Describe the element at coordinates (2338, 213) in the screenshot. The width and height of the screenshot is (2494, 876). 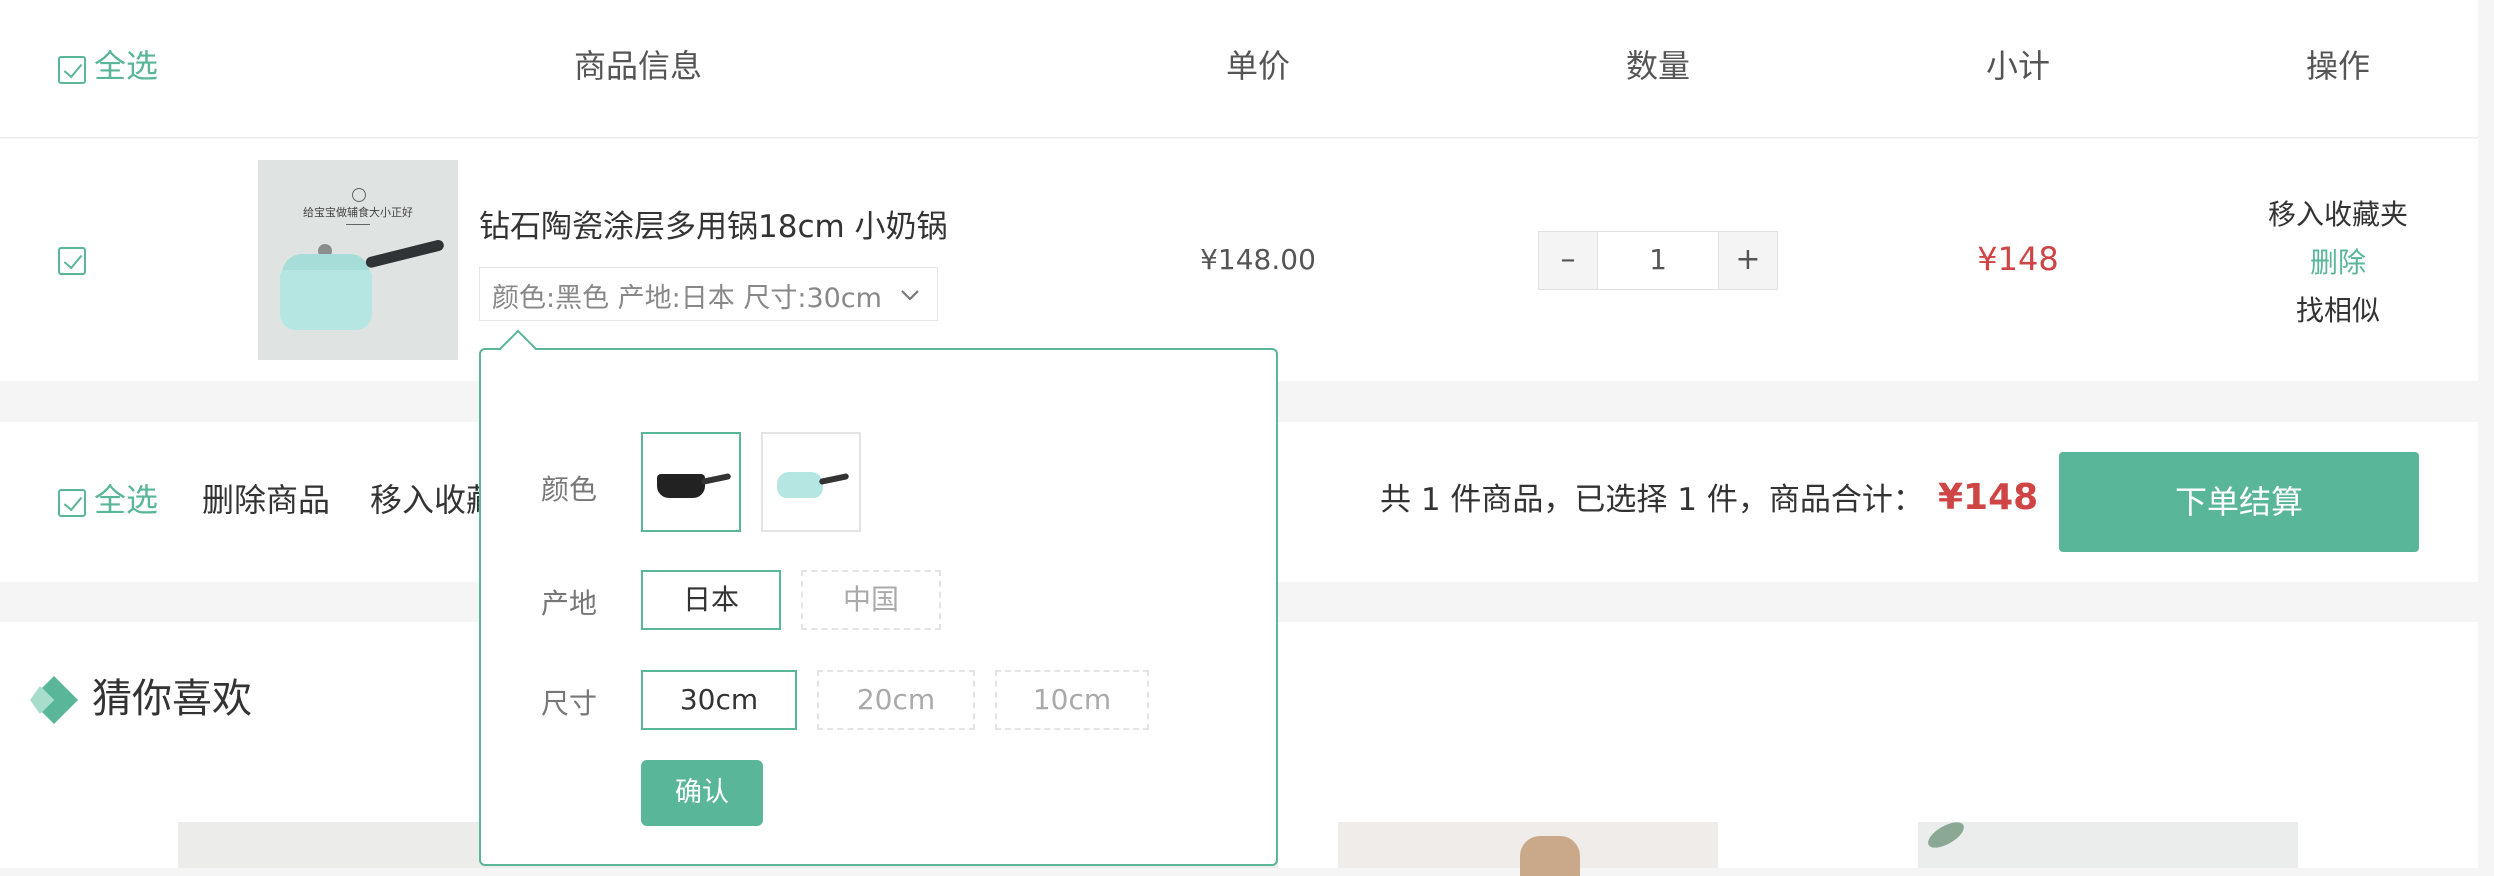
I see `move-to-favorites-link: 移入收藏夹` at that location.